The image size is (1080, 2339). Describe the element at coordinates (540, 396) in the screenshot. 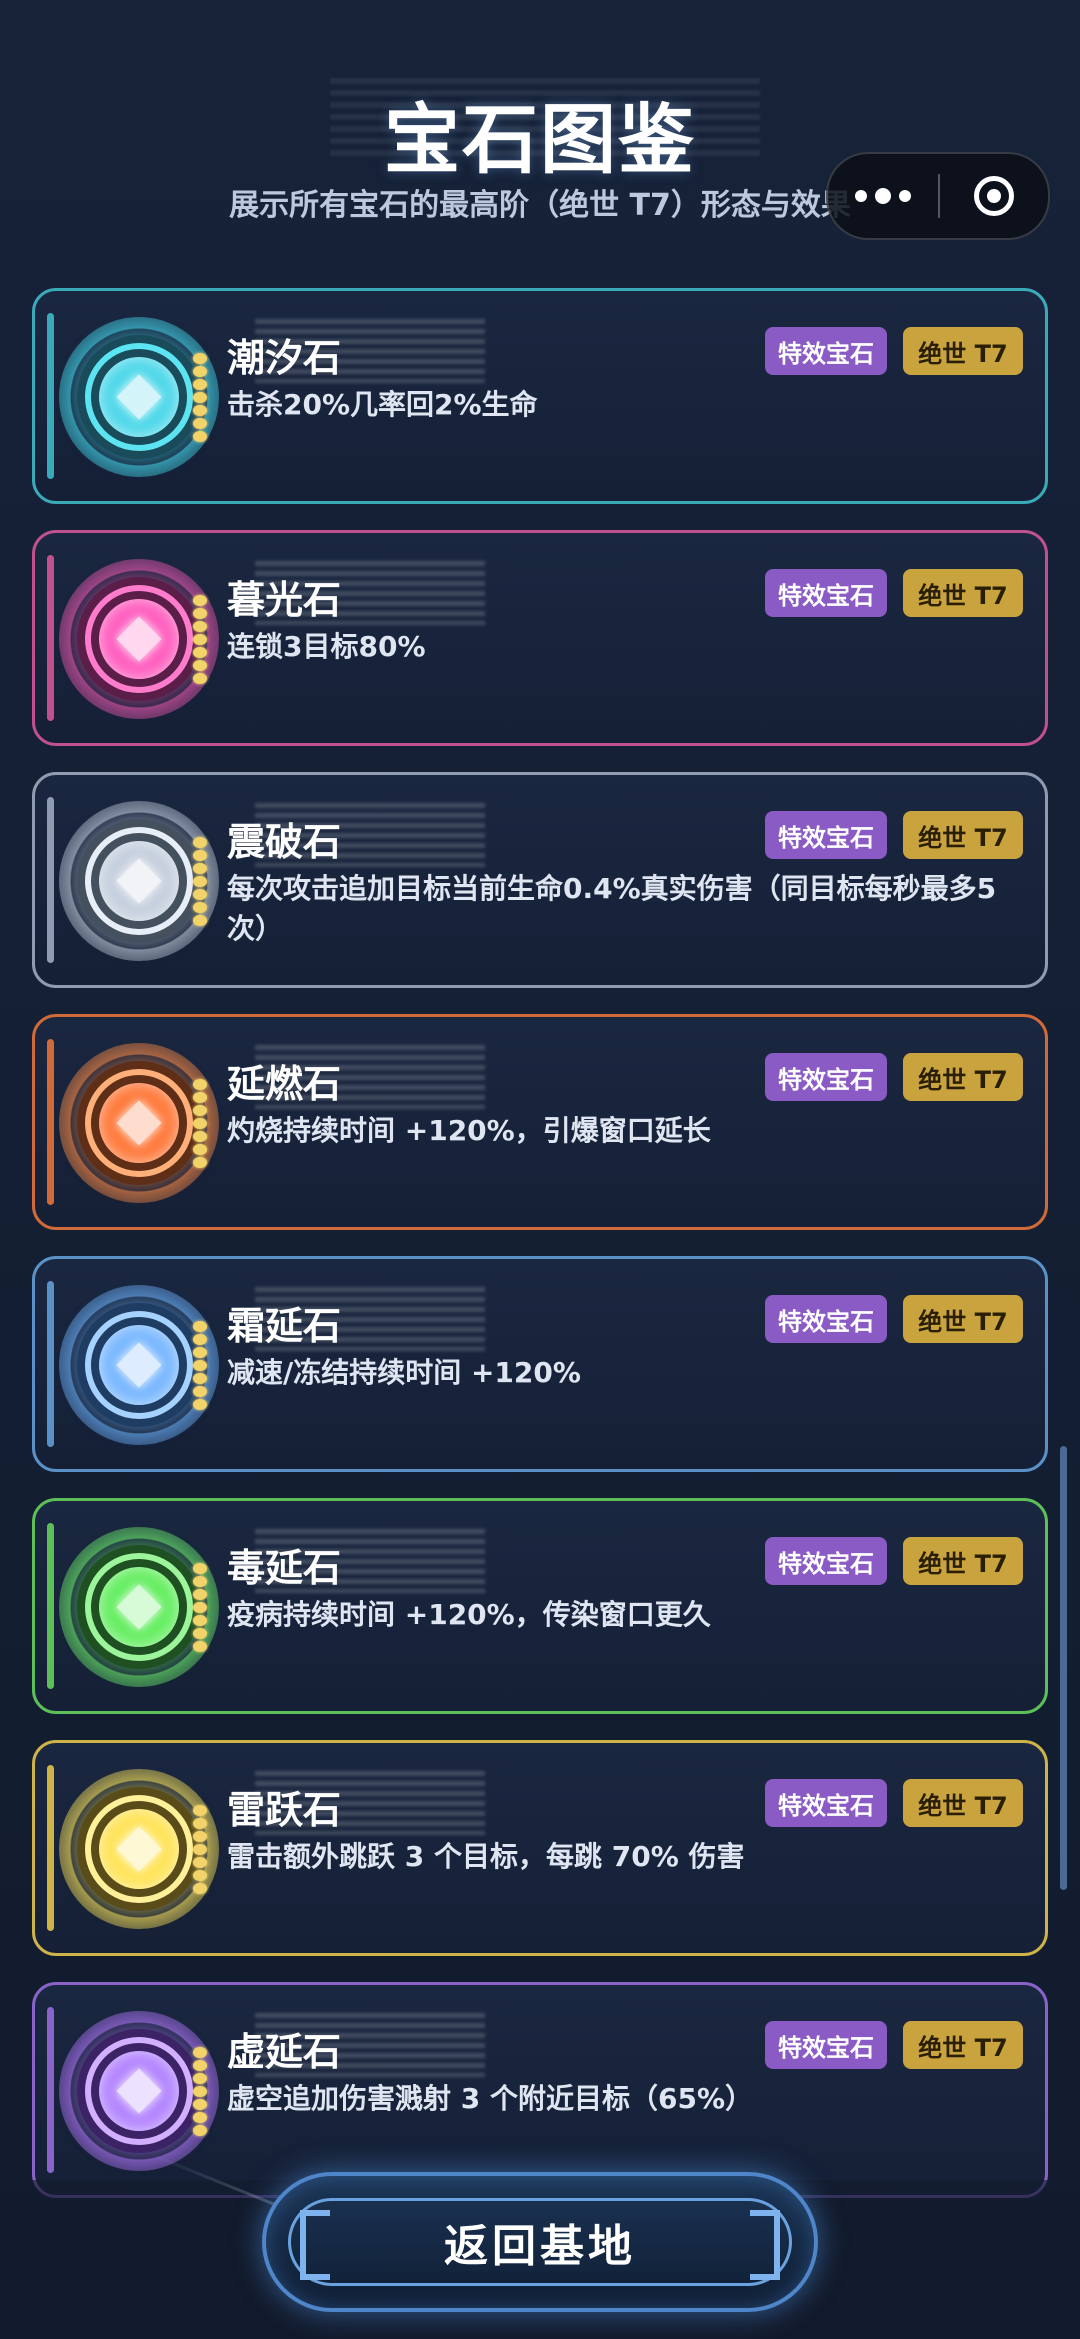

I see `gem-card-tide: 潮汐石 击杀20%几率回2%生命 特效宝石 绝世 T7` at that location.